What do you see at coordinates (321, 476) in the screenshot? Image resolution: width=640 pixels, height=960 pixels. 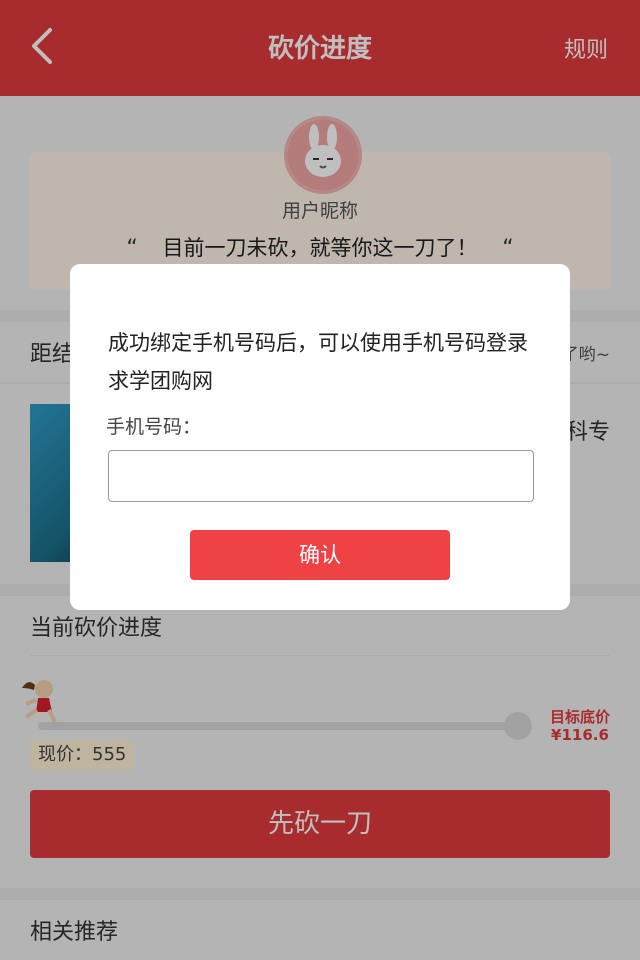 I see `phone-input` at bounding box center [321, 476].